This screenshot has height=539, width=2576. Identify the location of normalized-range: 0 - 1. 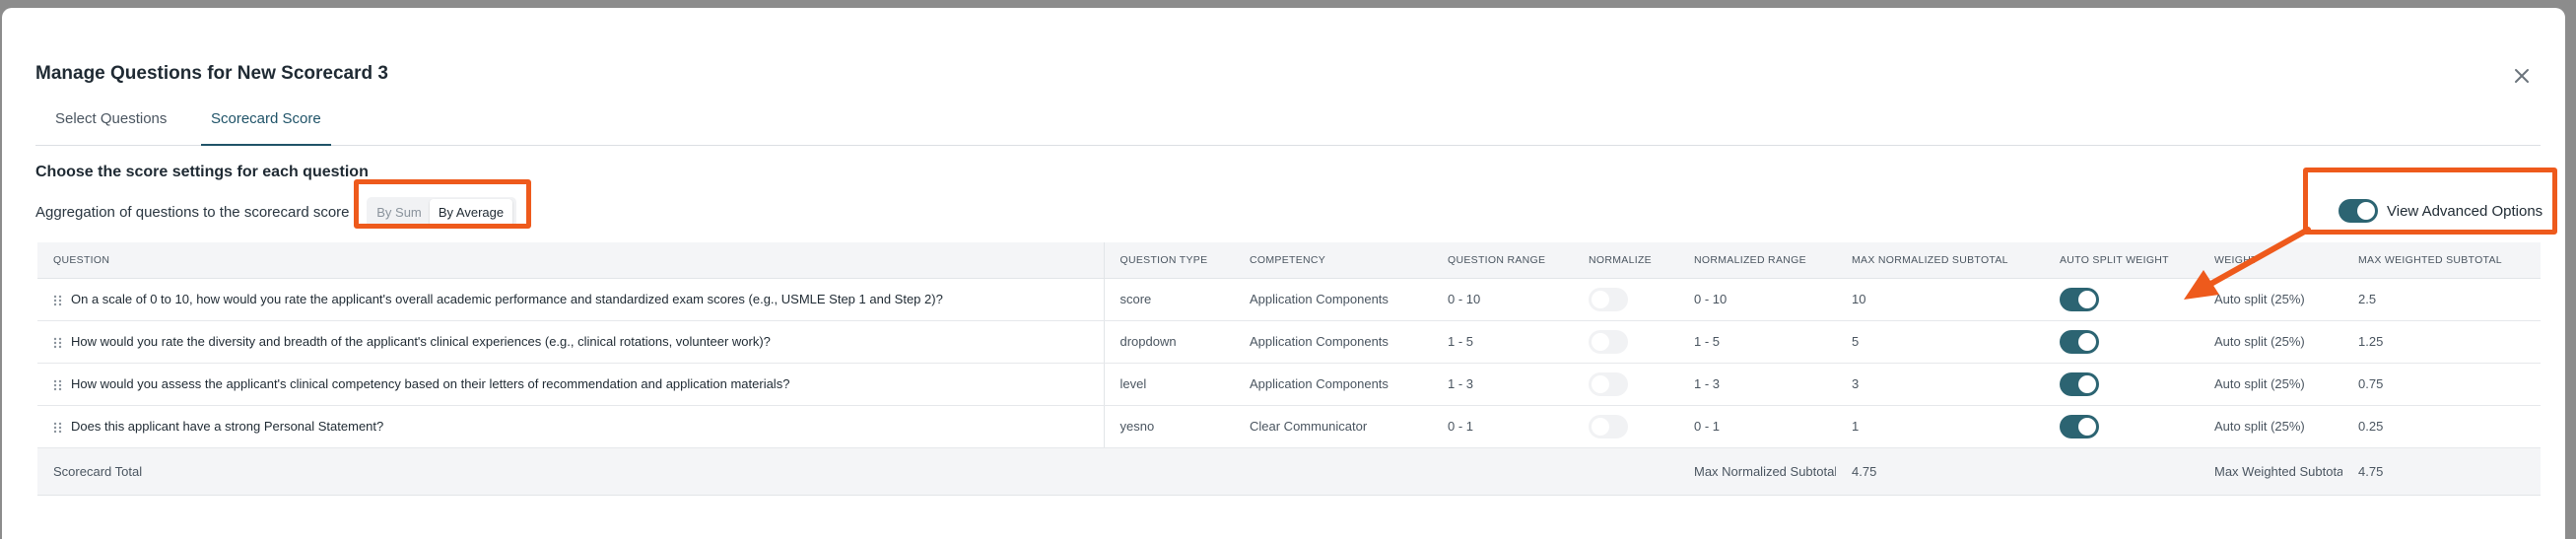
(1757, 426).